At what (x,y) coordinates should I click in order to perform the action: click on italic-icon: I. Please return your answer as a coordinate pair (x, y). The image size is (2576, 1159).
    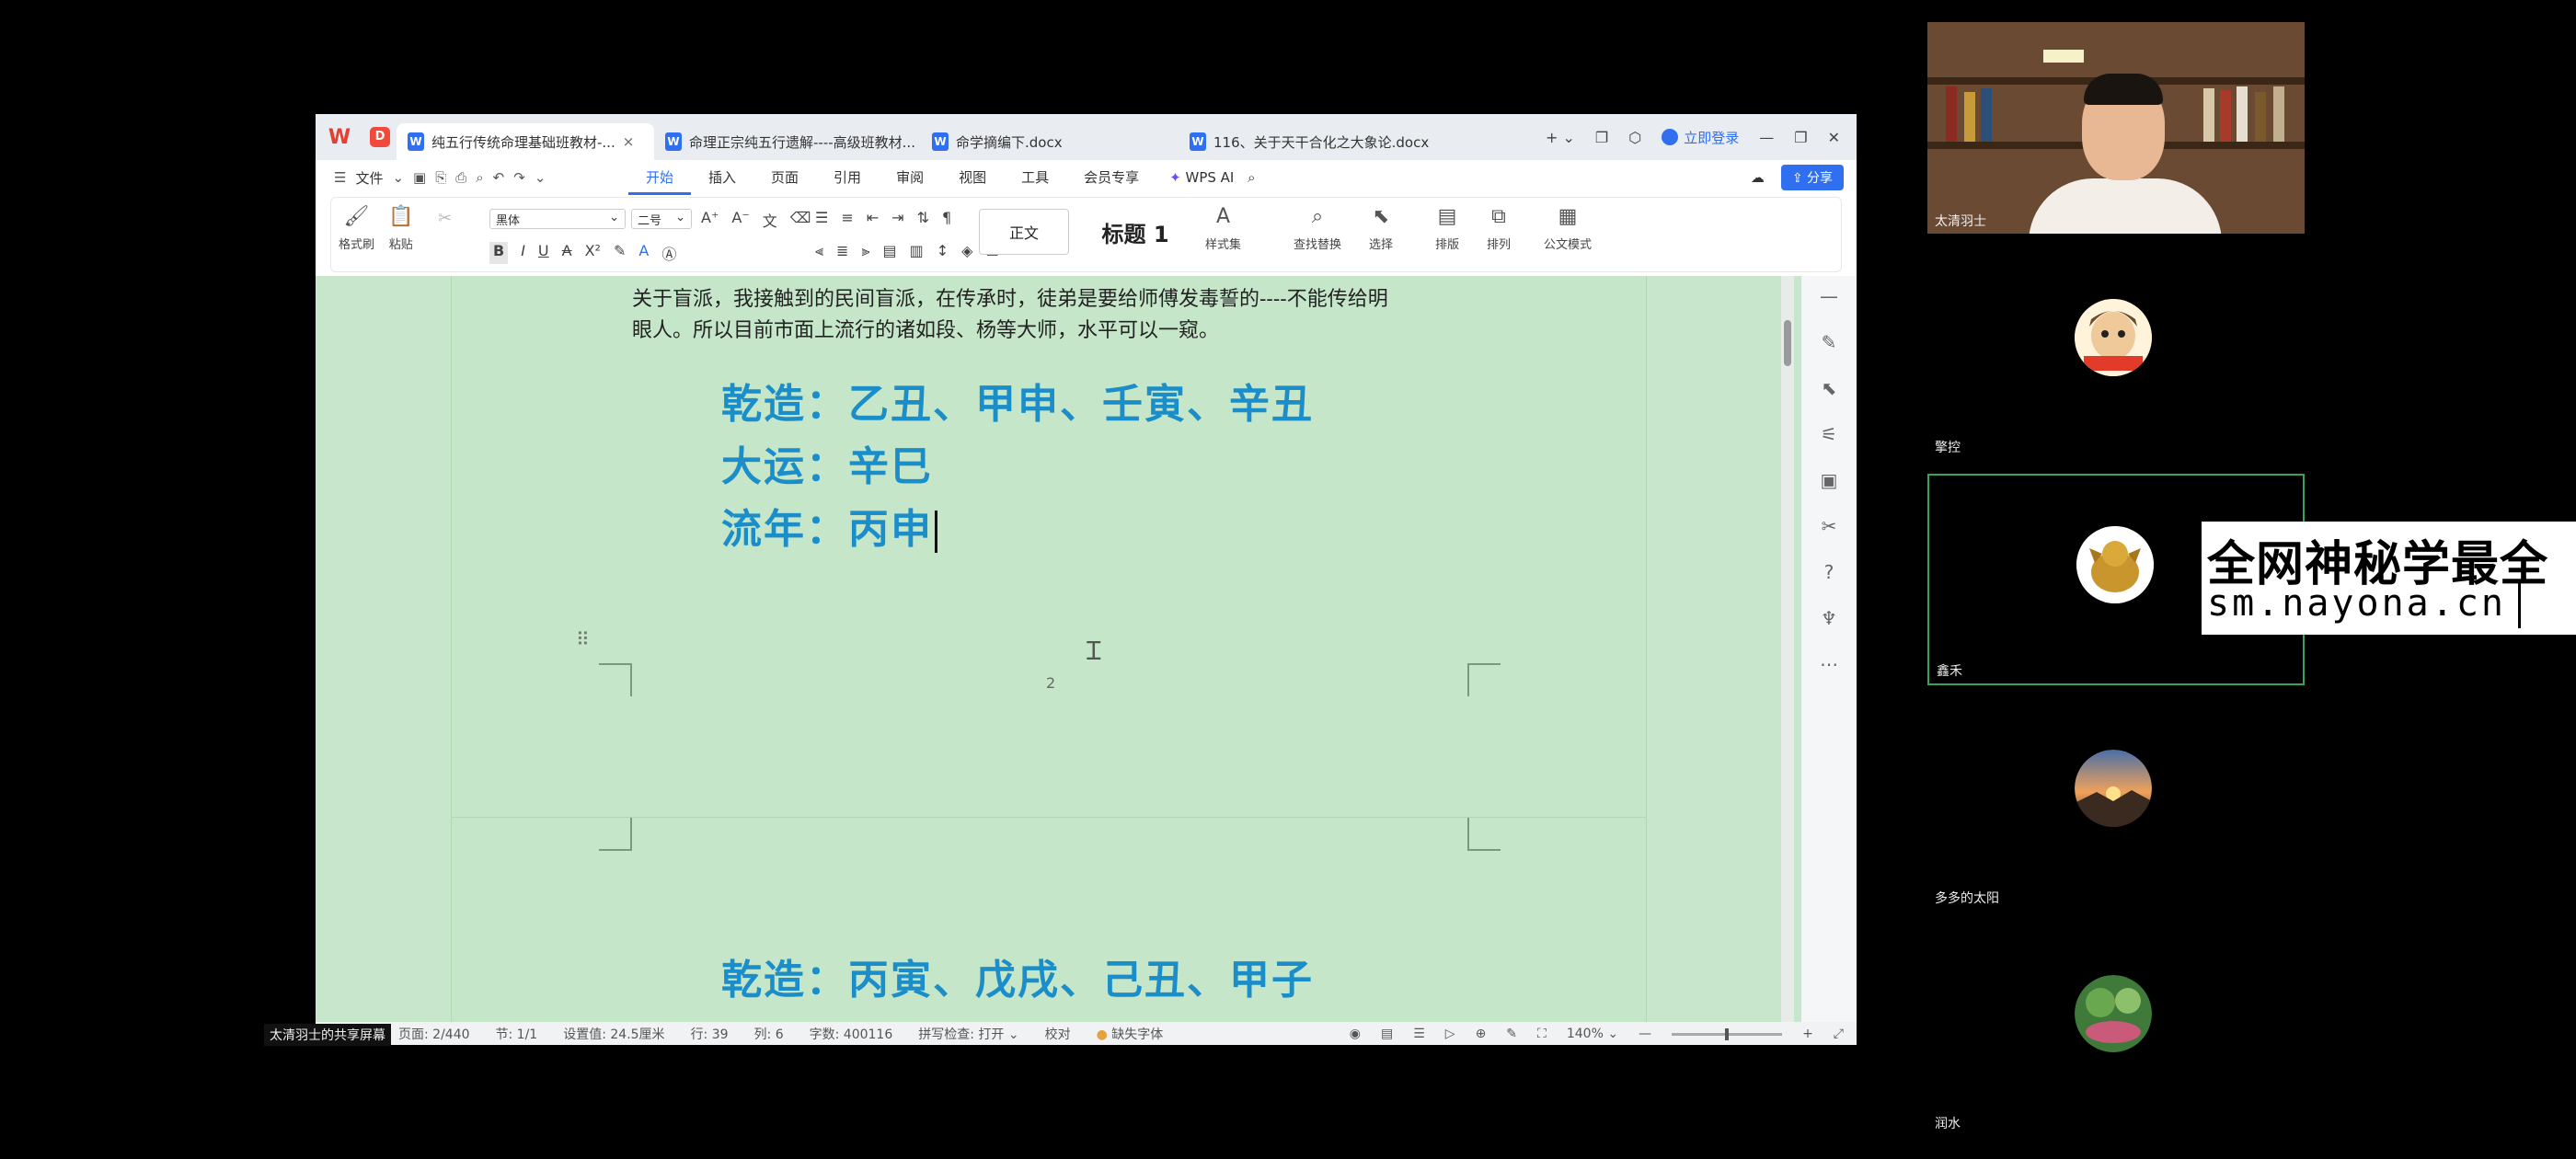
    Looking at the image, I should click on (523, 253).